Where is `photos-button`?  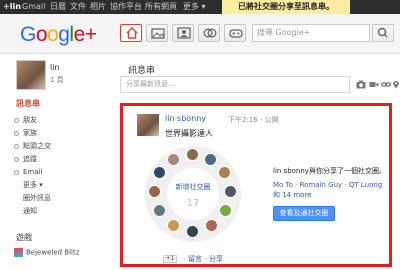 photos-button is located at coordinates (157, 33).